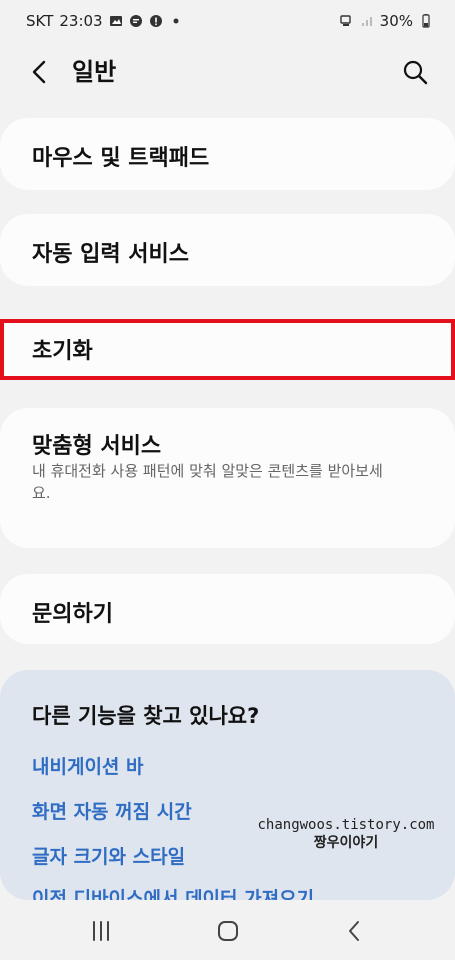  Describe the element at coordinates (62, 351) in the screenshot. I see `menu-item-label: 초기화` at that location.